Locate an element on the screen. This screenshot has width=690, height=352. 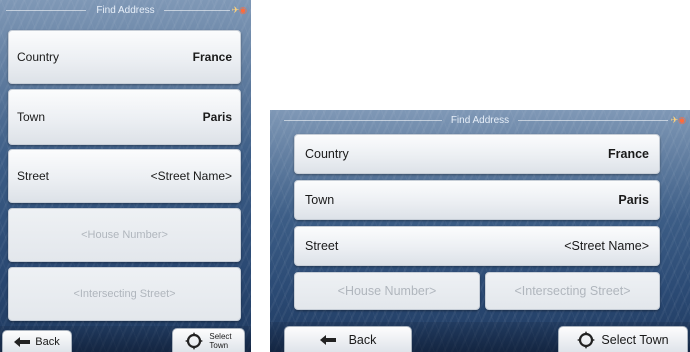
select-town-line2: Town is located at coordinates (219, 345).